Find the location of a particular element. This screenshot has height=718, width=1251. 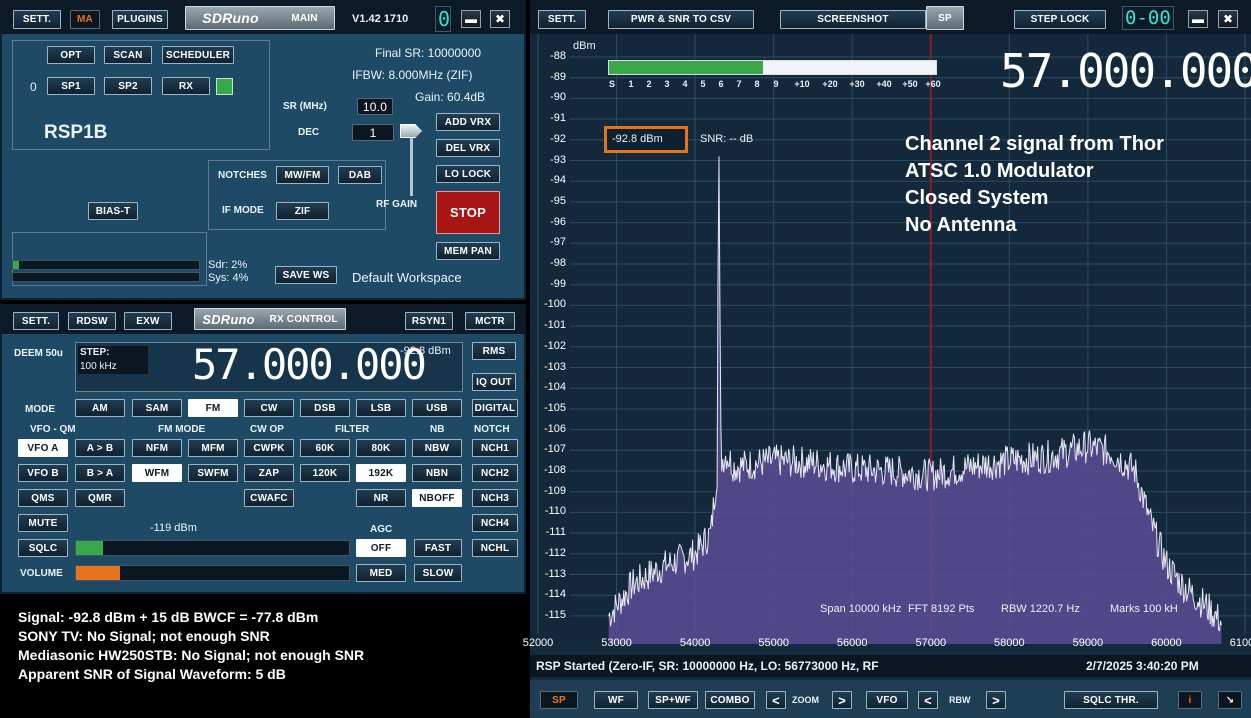

cwafc-button: CWAFC is located at coordinates (269, 498).